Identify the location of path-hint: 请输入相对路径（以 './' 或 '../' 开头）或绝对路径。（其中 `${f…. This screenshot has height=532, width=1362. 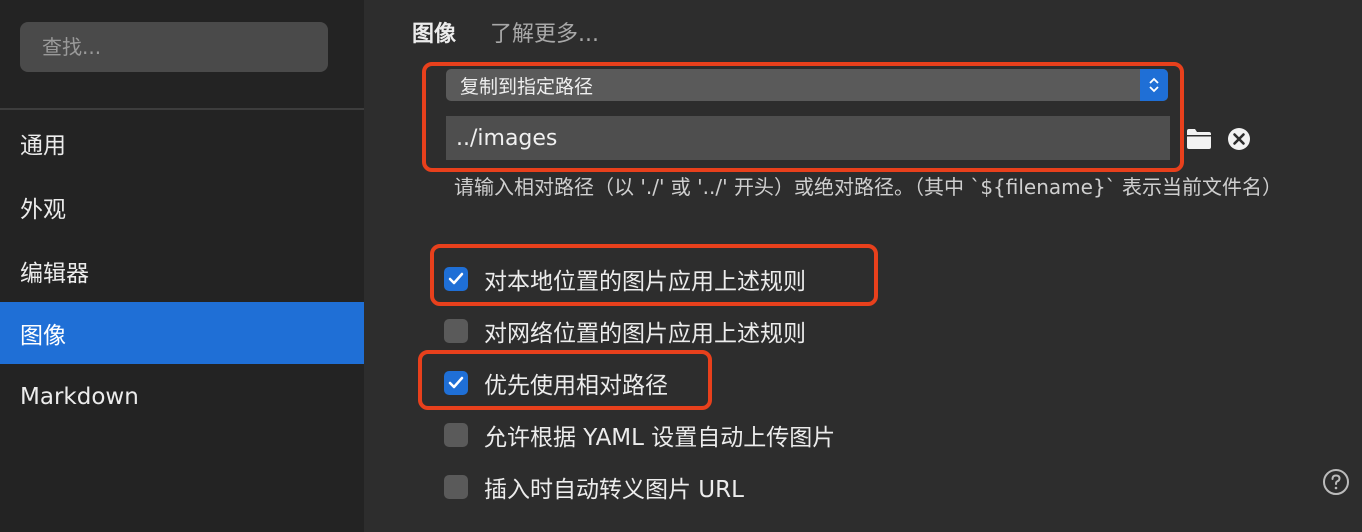
(868, 187).